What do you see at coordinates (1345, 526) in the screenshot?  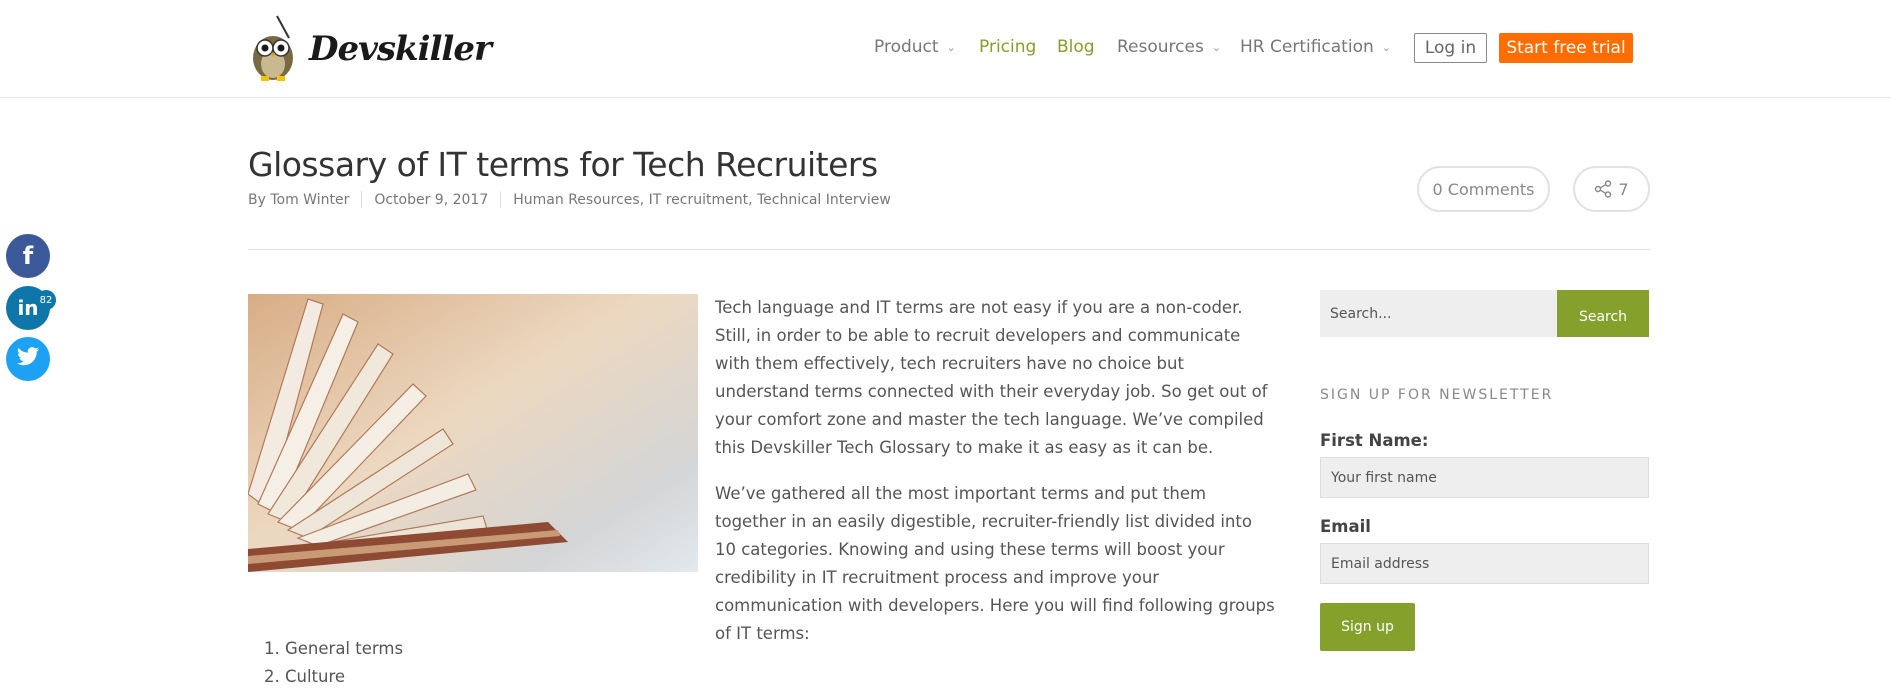 I see `email-label: Email` at bounding box center [1345, 526].